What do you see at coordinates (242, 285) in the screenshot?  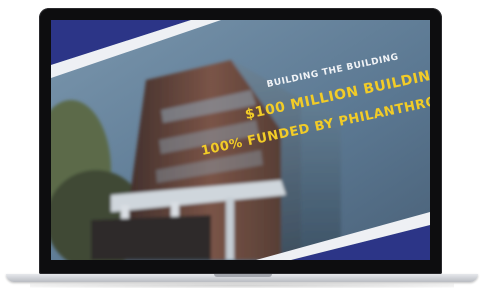 I see `laptop-shadow` at bounding box center [242, 285].